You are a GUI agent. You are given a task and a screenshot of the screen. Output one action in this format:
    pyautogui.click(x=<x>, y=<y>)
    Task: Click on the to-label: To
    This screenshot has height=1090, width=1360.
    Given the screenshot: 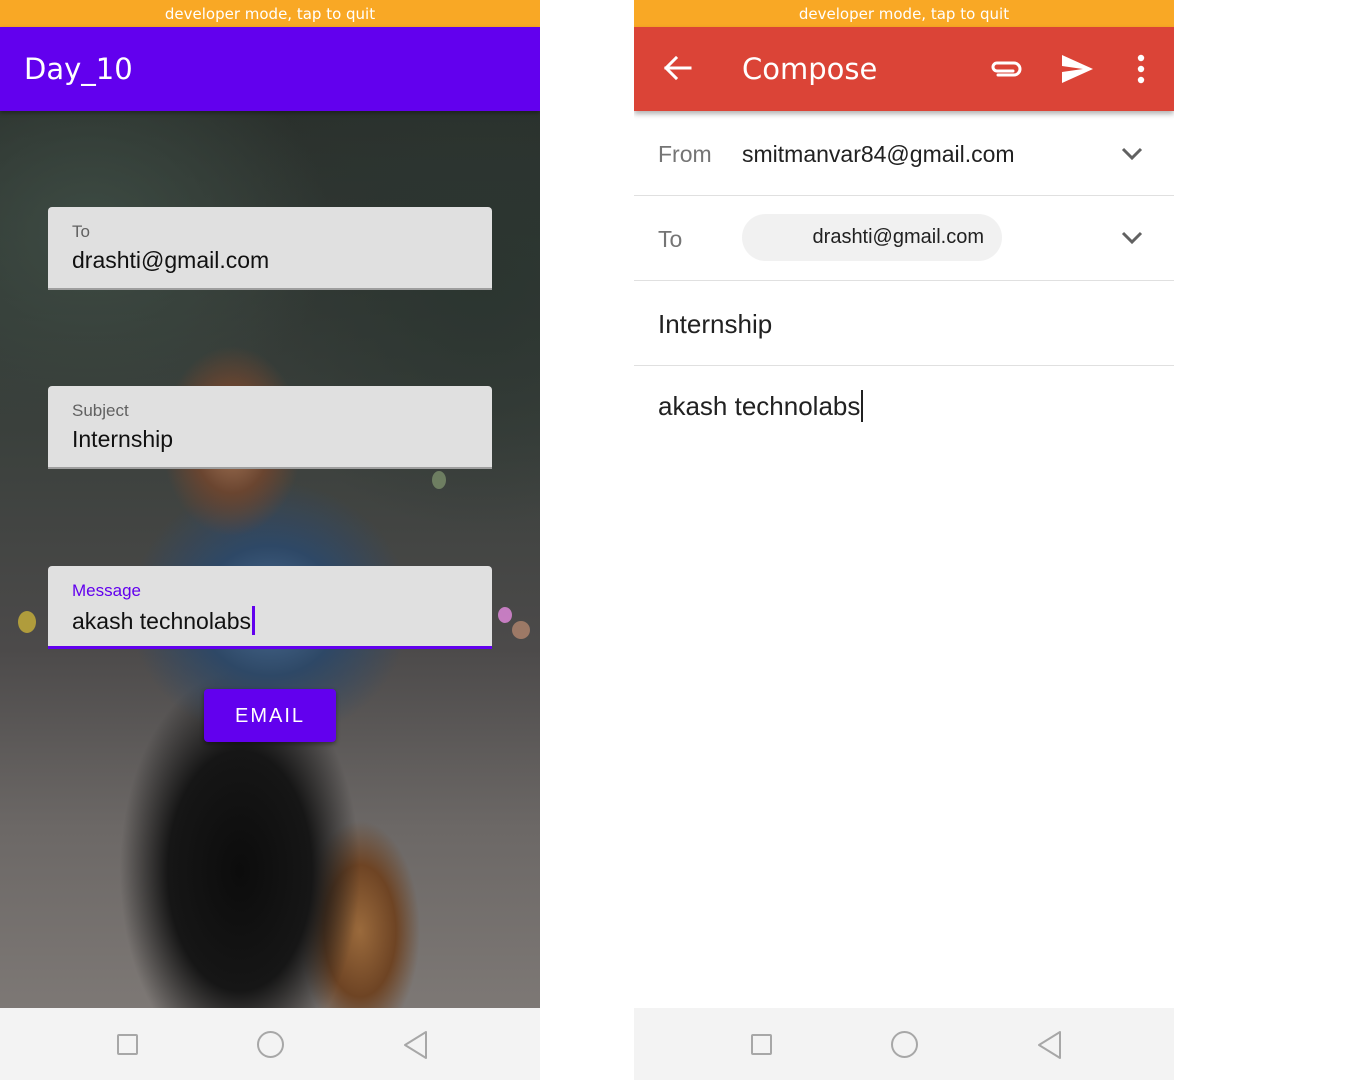 What is the action you would take?
    pyautogui.click(x=670, y=239)
    